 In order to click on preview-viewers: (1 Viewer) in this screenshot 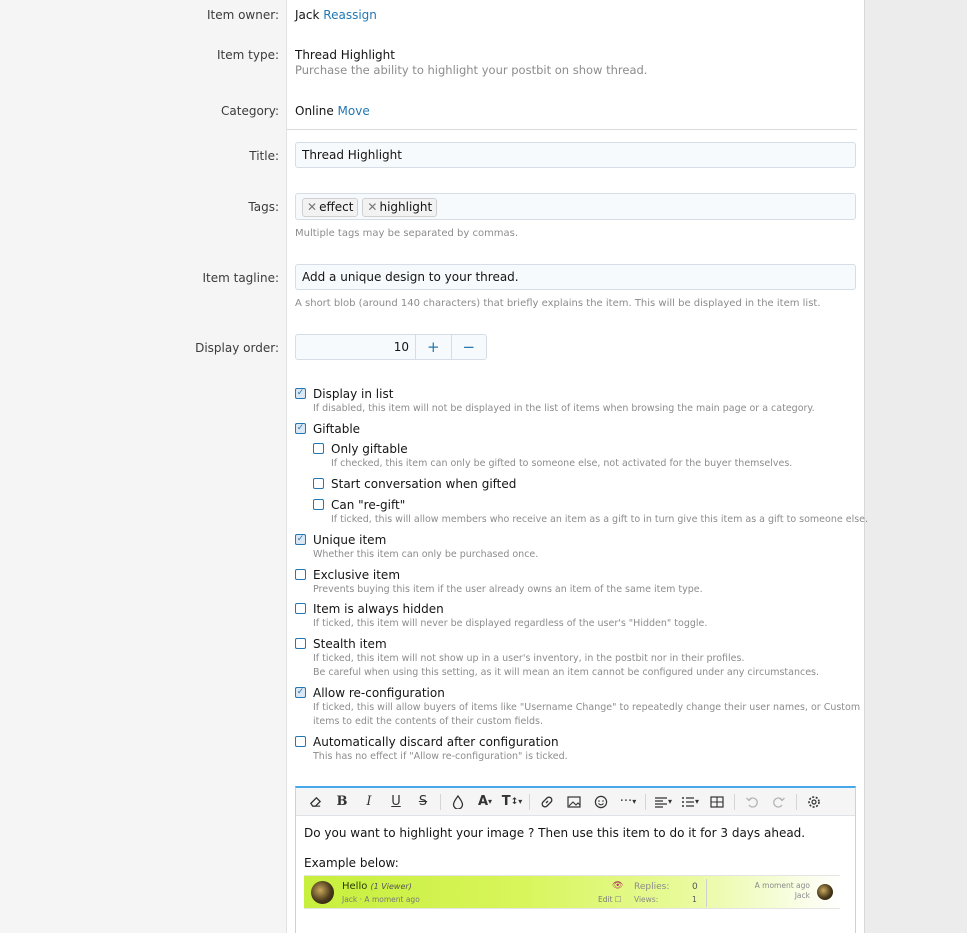, I will do `click(391, 886)`.